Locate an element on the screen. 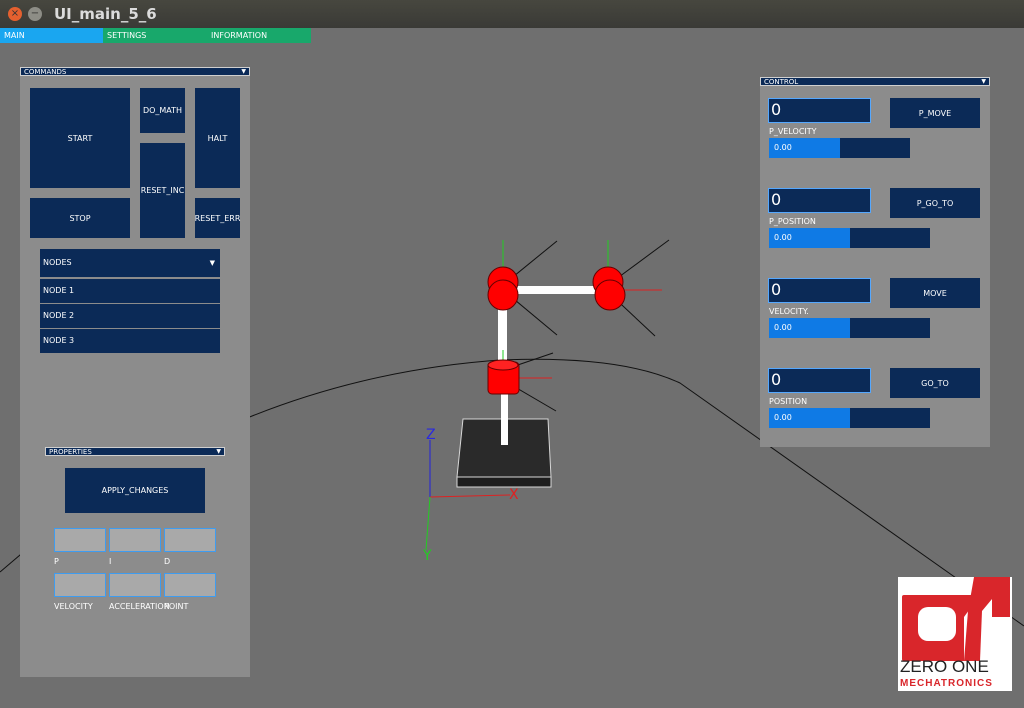 The width and height of the screenshot is (1024, 708). window-title: UI_main_5_6 is located at coordinates (105, 14).